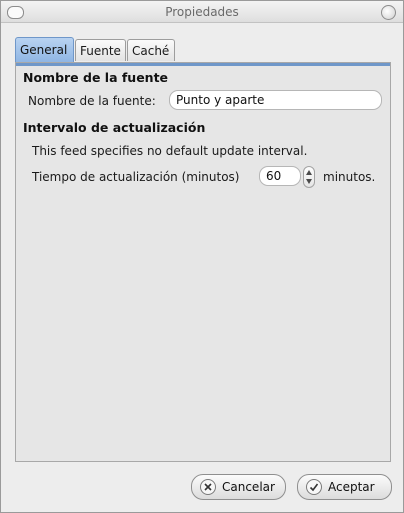 The width and height of the screenshot is (404, 513). I want to click on update-time-label: Tiempo de actualización (minutos), so click(136, 177).